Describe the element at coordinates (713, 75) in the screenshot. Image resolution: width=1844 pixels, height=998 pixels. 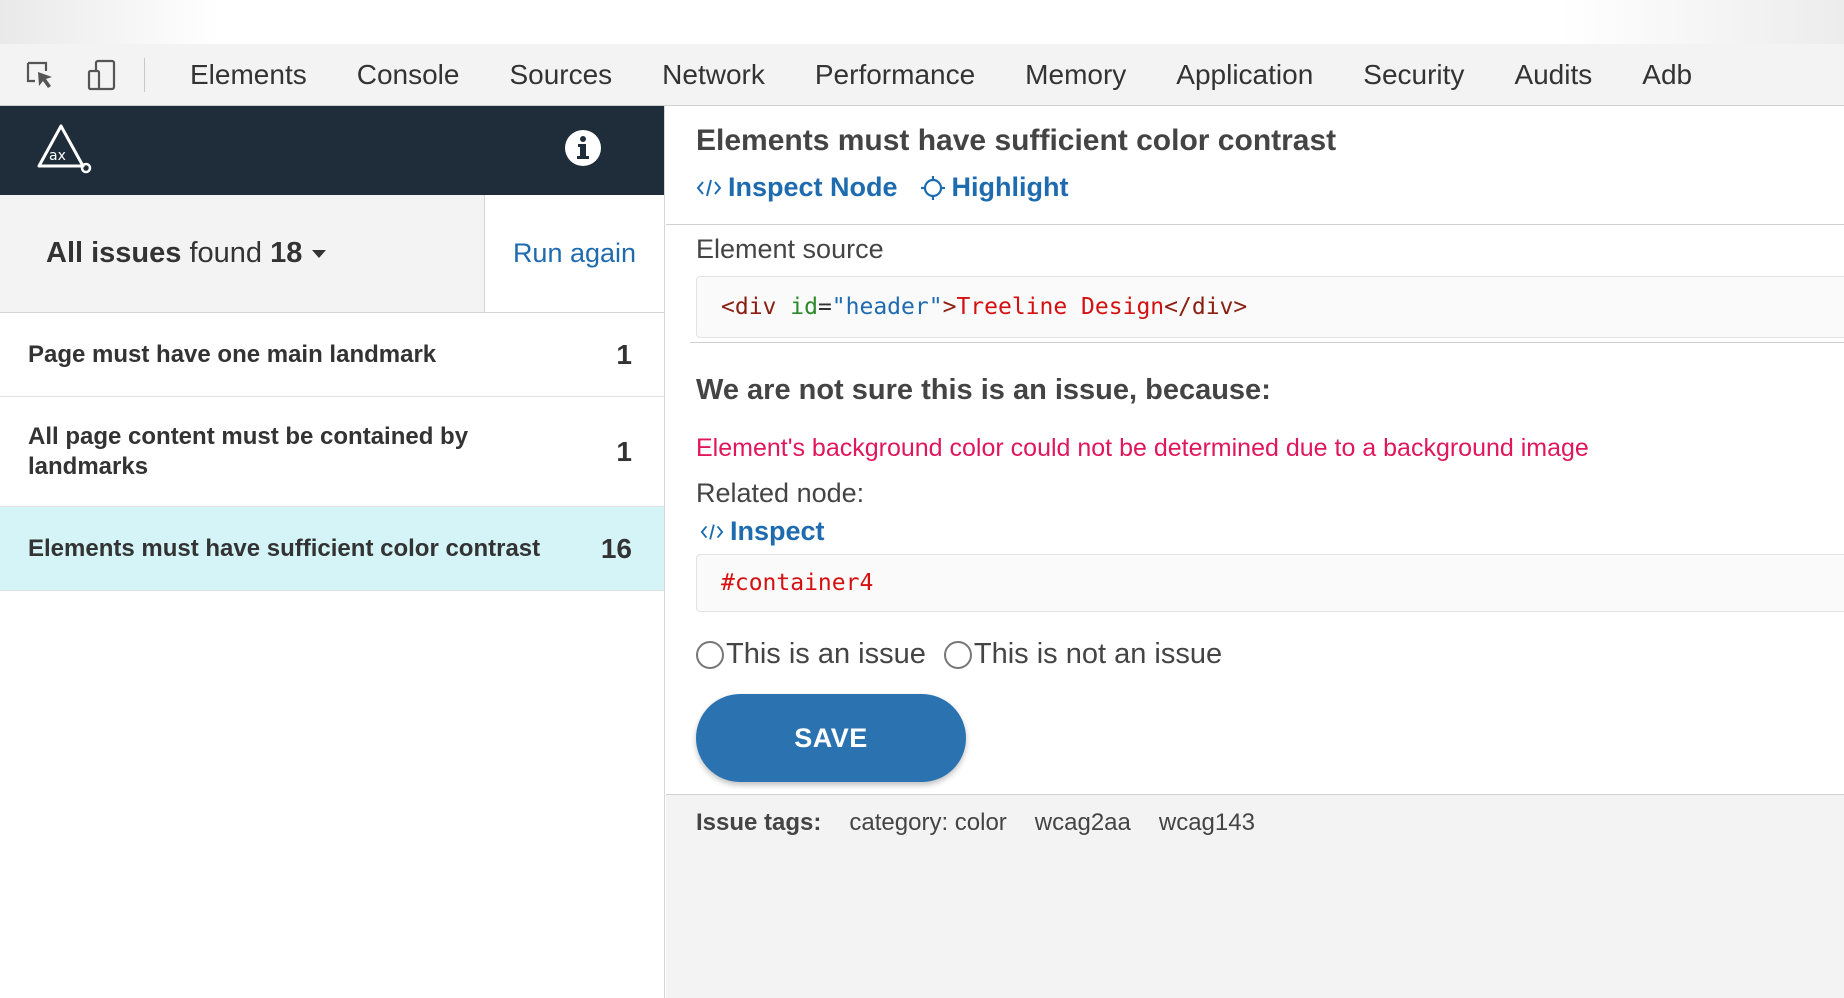
I see `tab-network: Network` at that location.